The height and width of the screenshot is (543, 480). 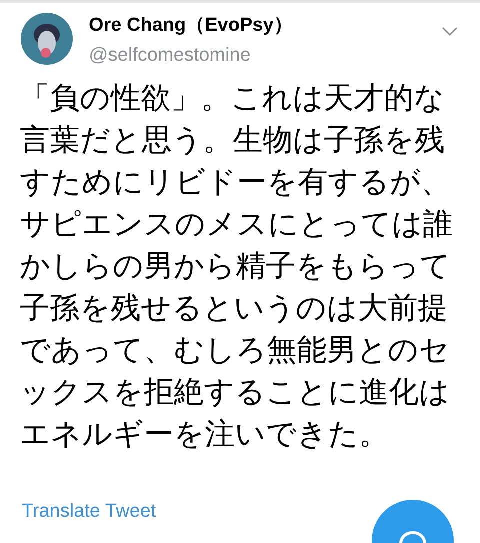 I want to click on user-name: Ore Chang（EvoPsy）, so click(x=191, y=26).